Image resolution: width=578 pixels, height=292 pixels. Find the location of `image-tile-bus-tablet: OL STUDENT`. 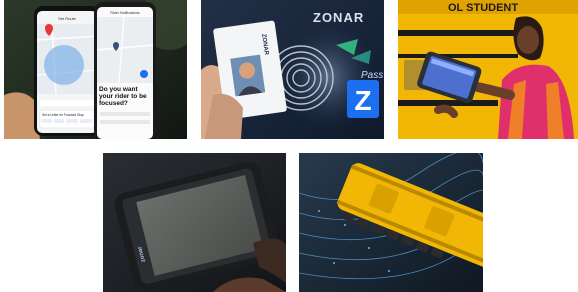

image-tile-bus-tablet: OL STUDENT is located at coordinates (488, 69).